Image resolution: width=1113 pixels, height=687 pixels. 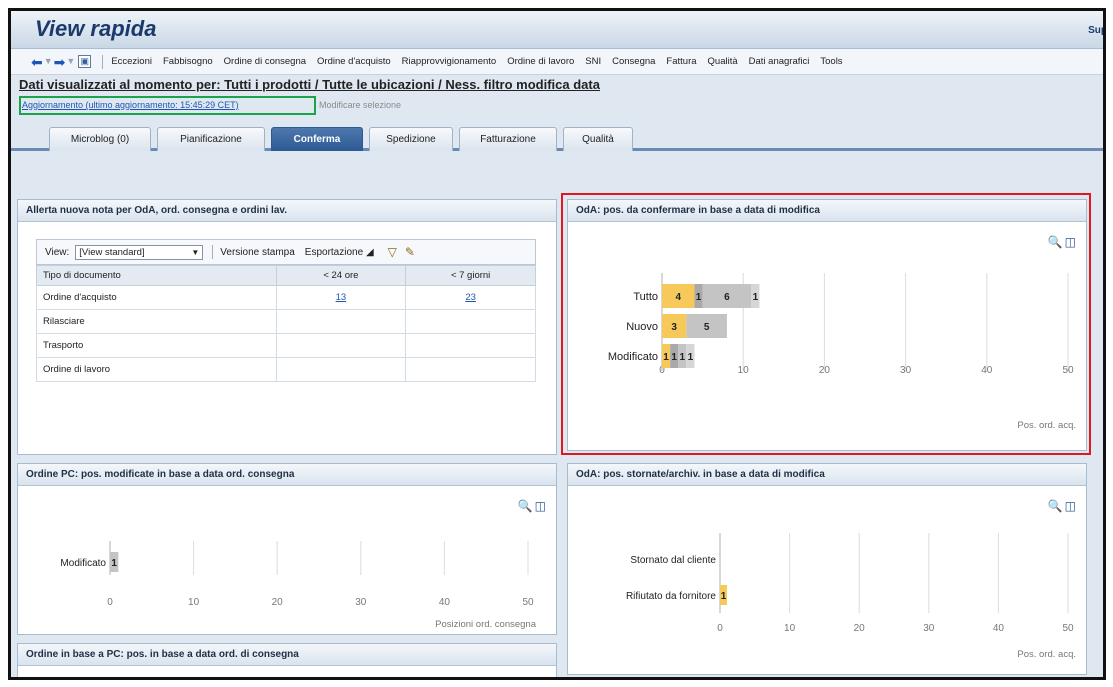 I want to click on toolbar-item-eccezioni: Eccezioni, so click(x=131, y=61).